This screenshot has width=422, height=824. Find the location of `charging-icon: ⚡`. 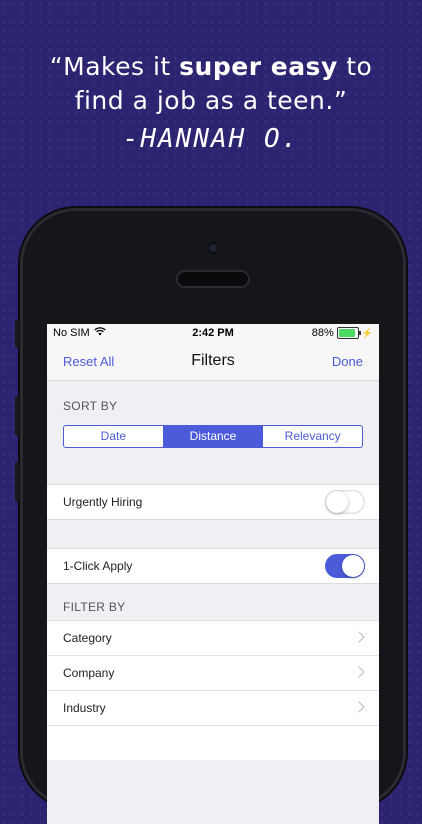

charging-icon: ⚡ is located at coordinates (367, 332).